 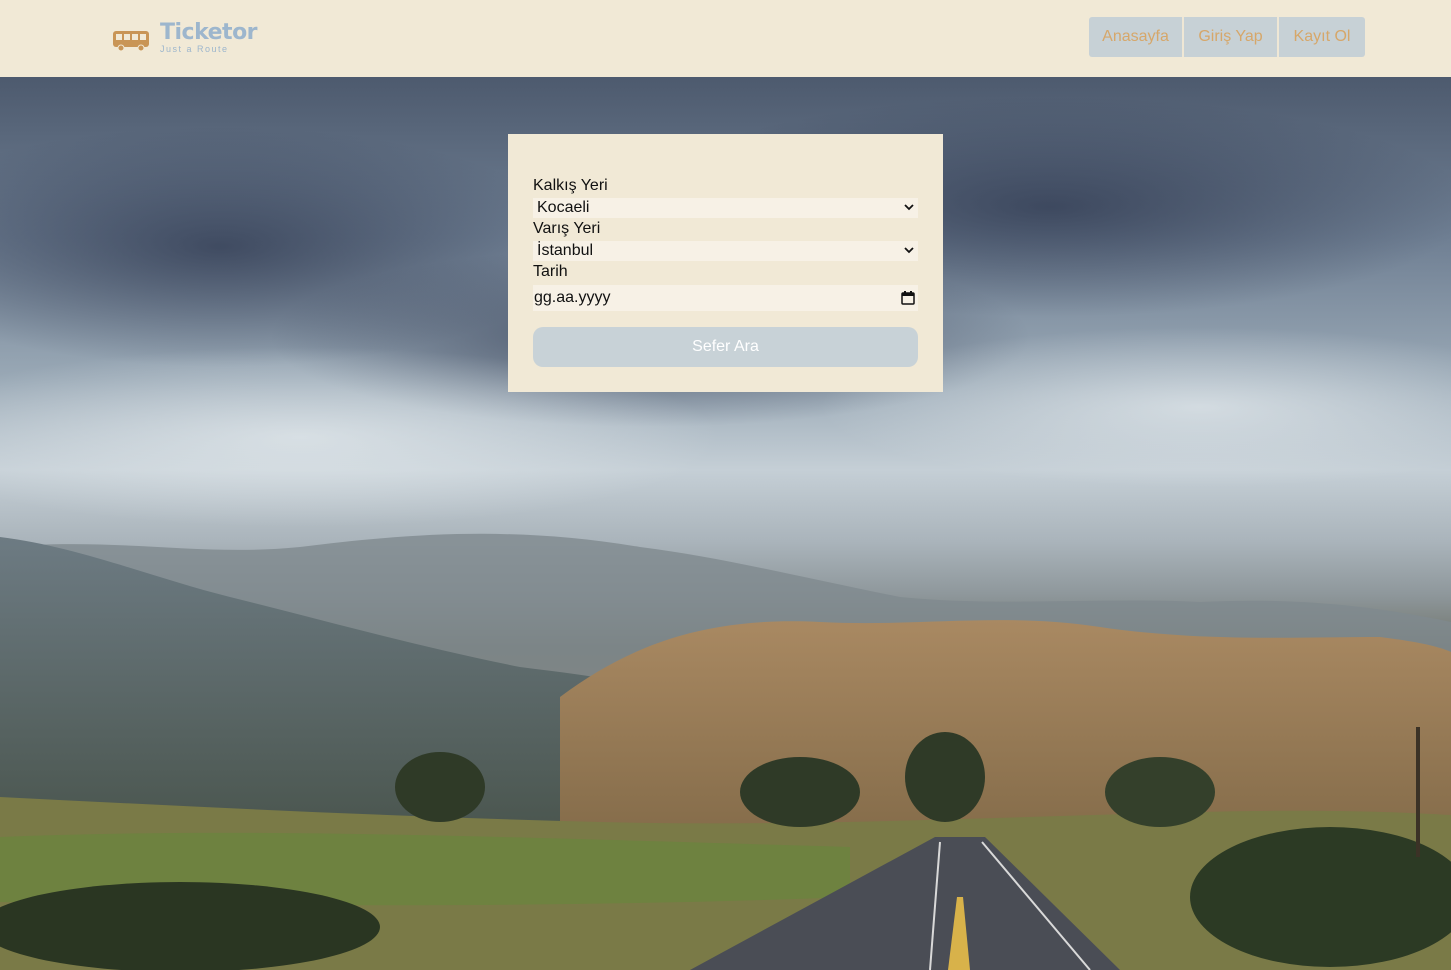 I want to click on departure-value: Kocaeli, so click(x=563, y=207).